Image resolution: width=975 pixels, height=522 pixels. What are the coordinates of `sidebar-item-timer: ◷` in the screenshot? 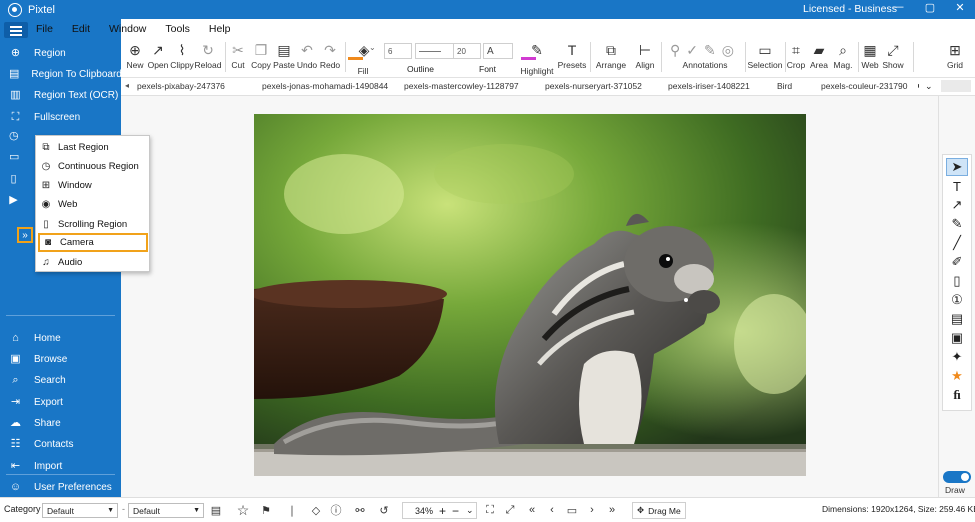 It's located at (15, 136).